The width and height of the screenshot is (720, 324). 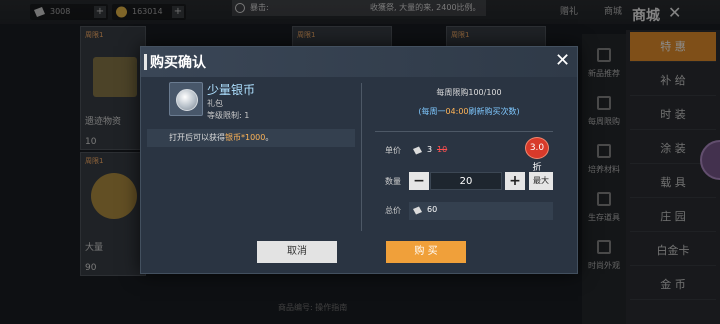 I want to click on item-icon, so click(x=186, y=99).